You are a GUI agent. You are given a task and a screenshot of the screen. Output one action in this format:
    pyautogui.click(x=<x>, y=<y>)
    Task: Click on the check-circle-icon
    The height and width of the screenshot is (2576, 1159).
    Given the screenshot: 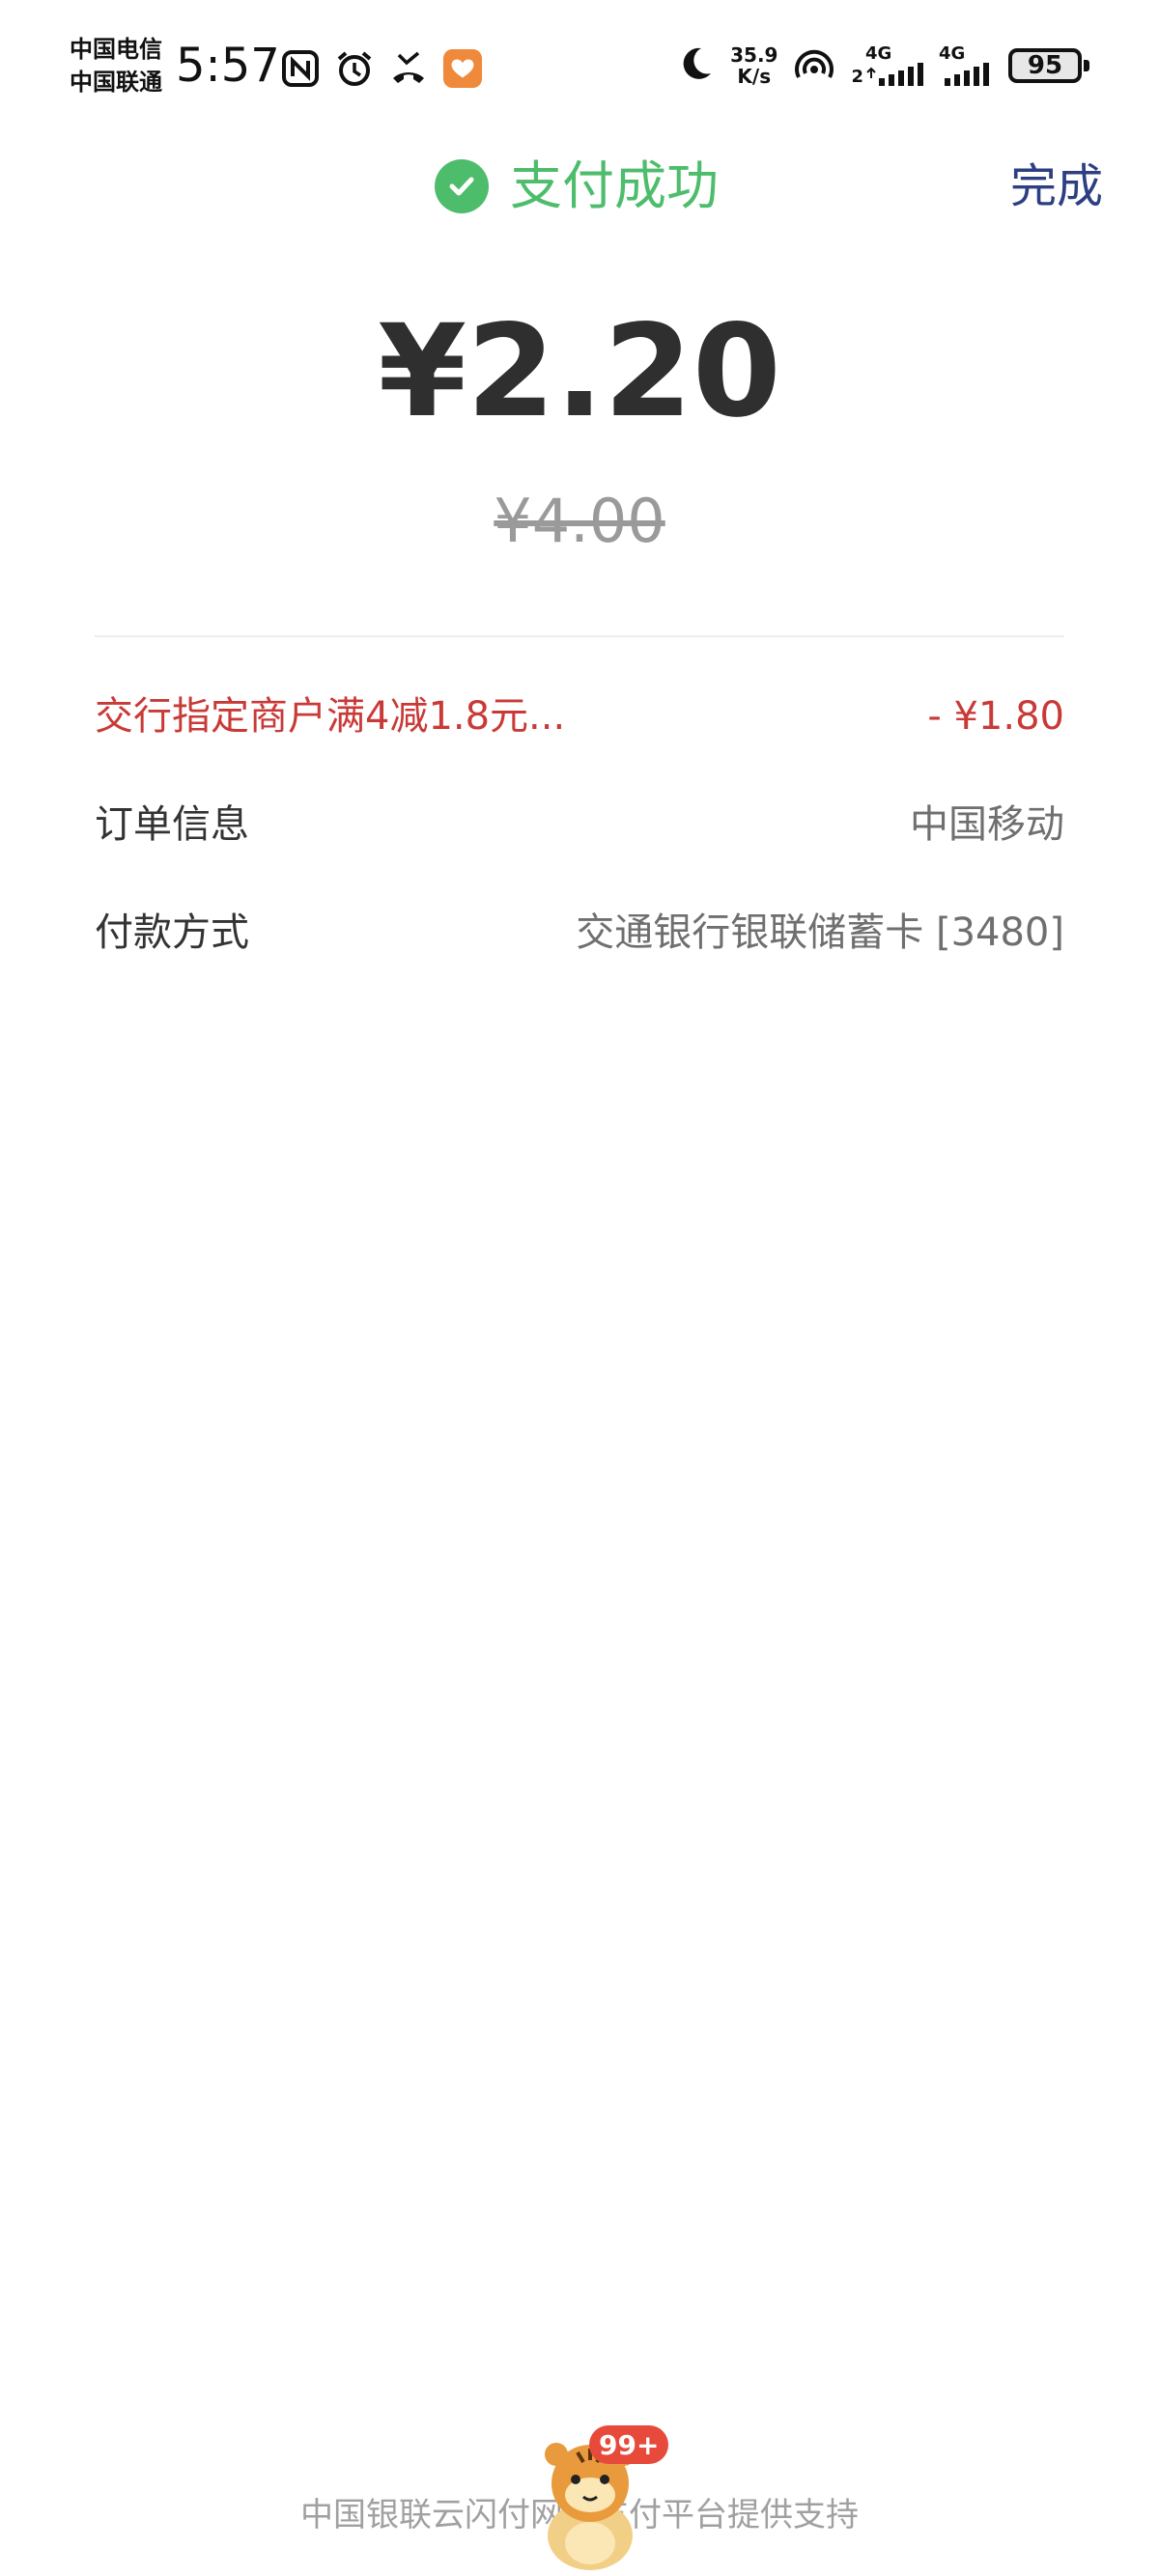 What is the action you would take?
    pyautogui.click(x=462, y=186)
    